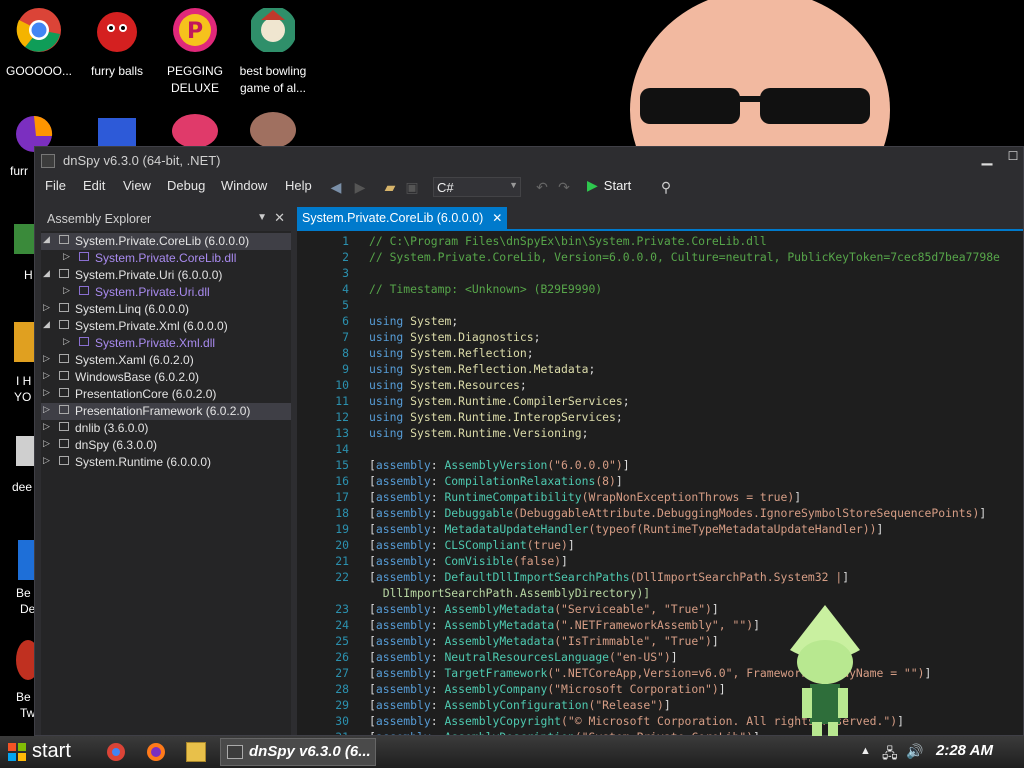 The image size is (1024, 768). Describe the element at coordinates (117, 40) in the screenshot. I see `desktop-icon-furry-balls: furry balls` at that location.